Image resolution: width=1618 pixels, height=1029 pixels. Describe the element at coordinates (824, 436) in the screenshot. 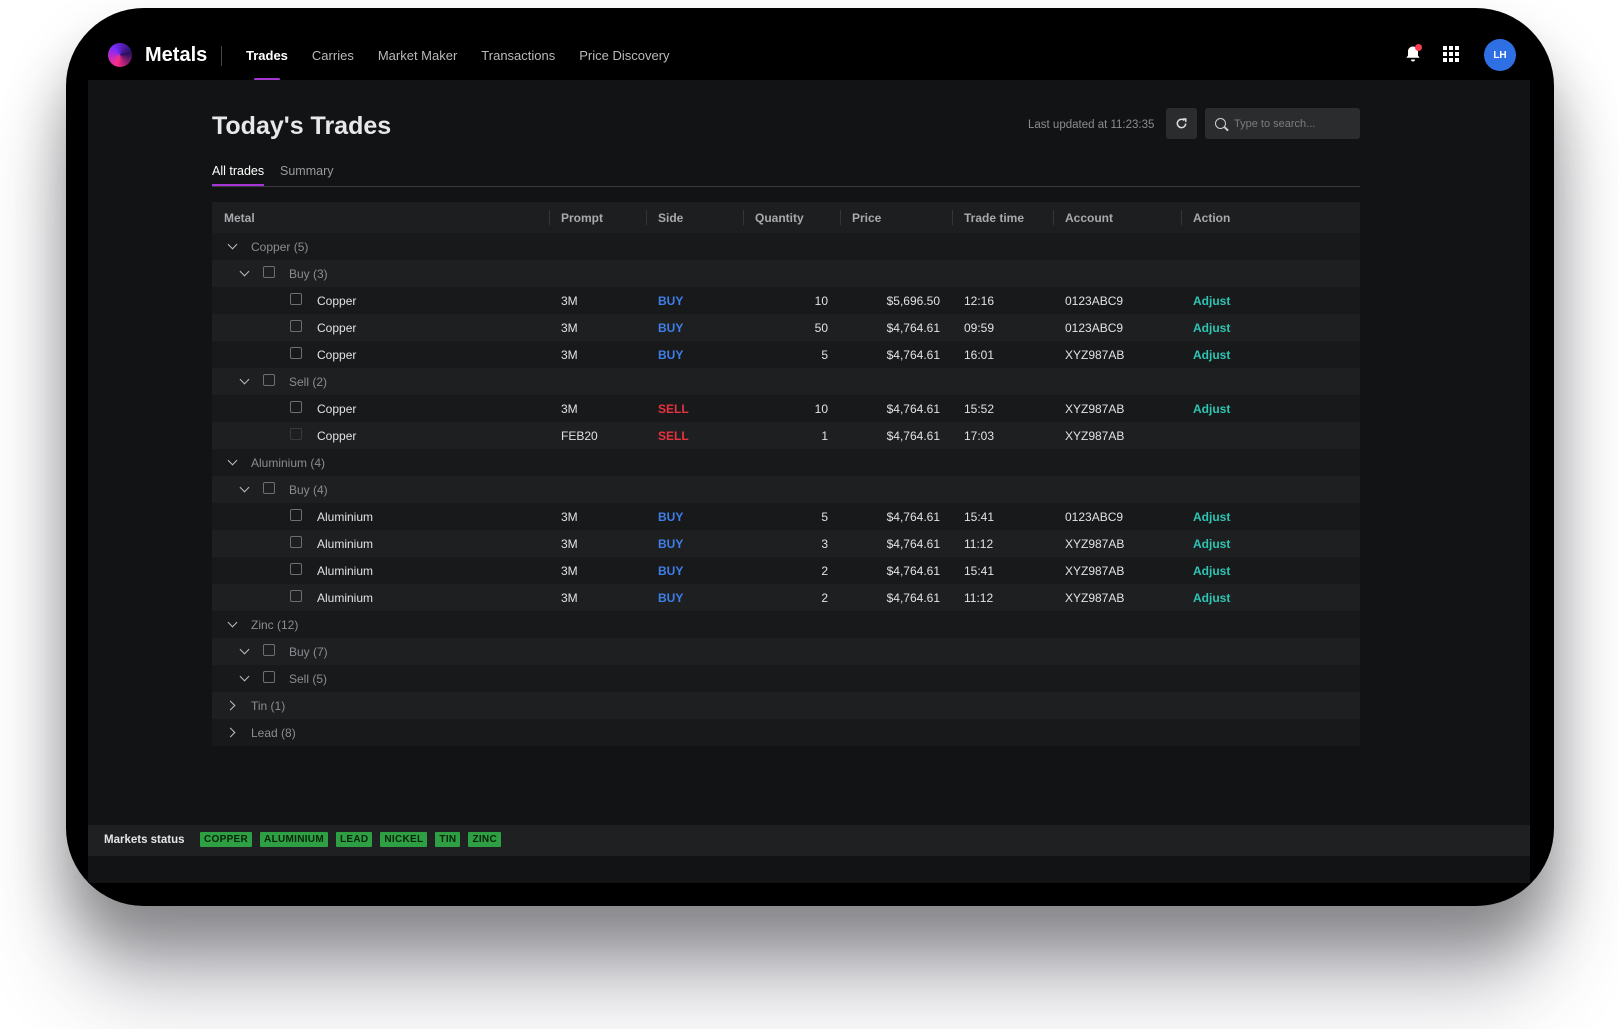

I see `cell-quantity: 1` at that location.